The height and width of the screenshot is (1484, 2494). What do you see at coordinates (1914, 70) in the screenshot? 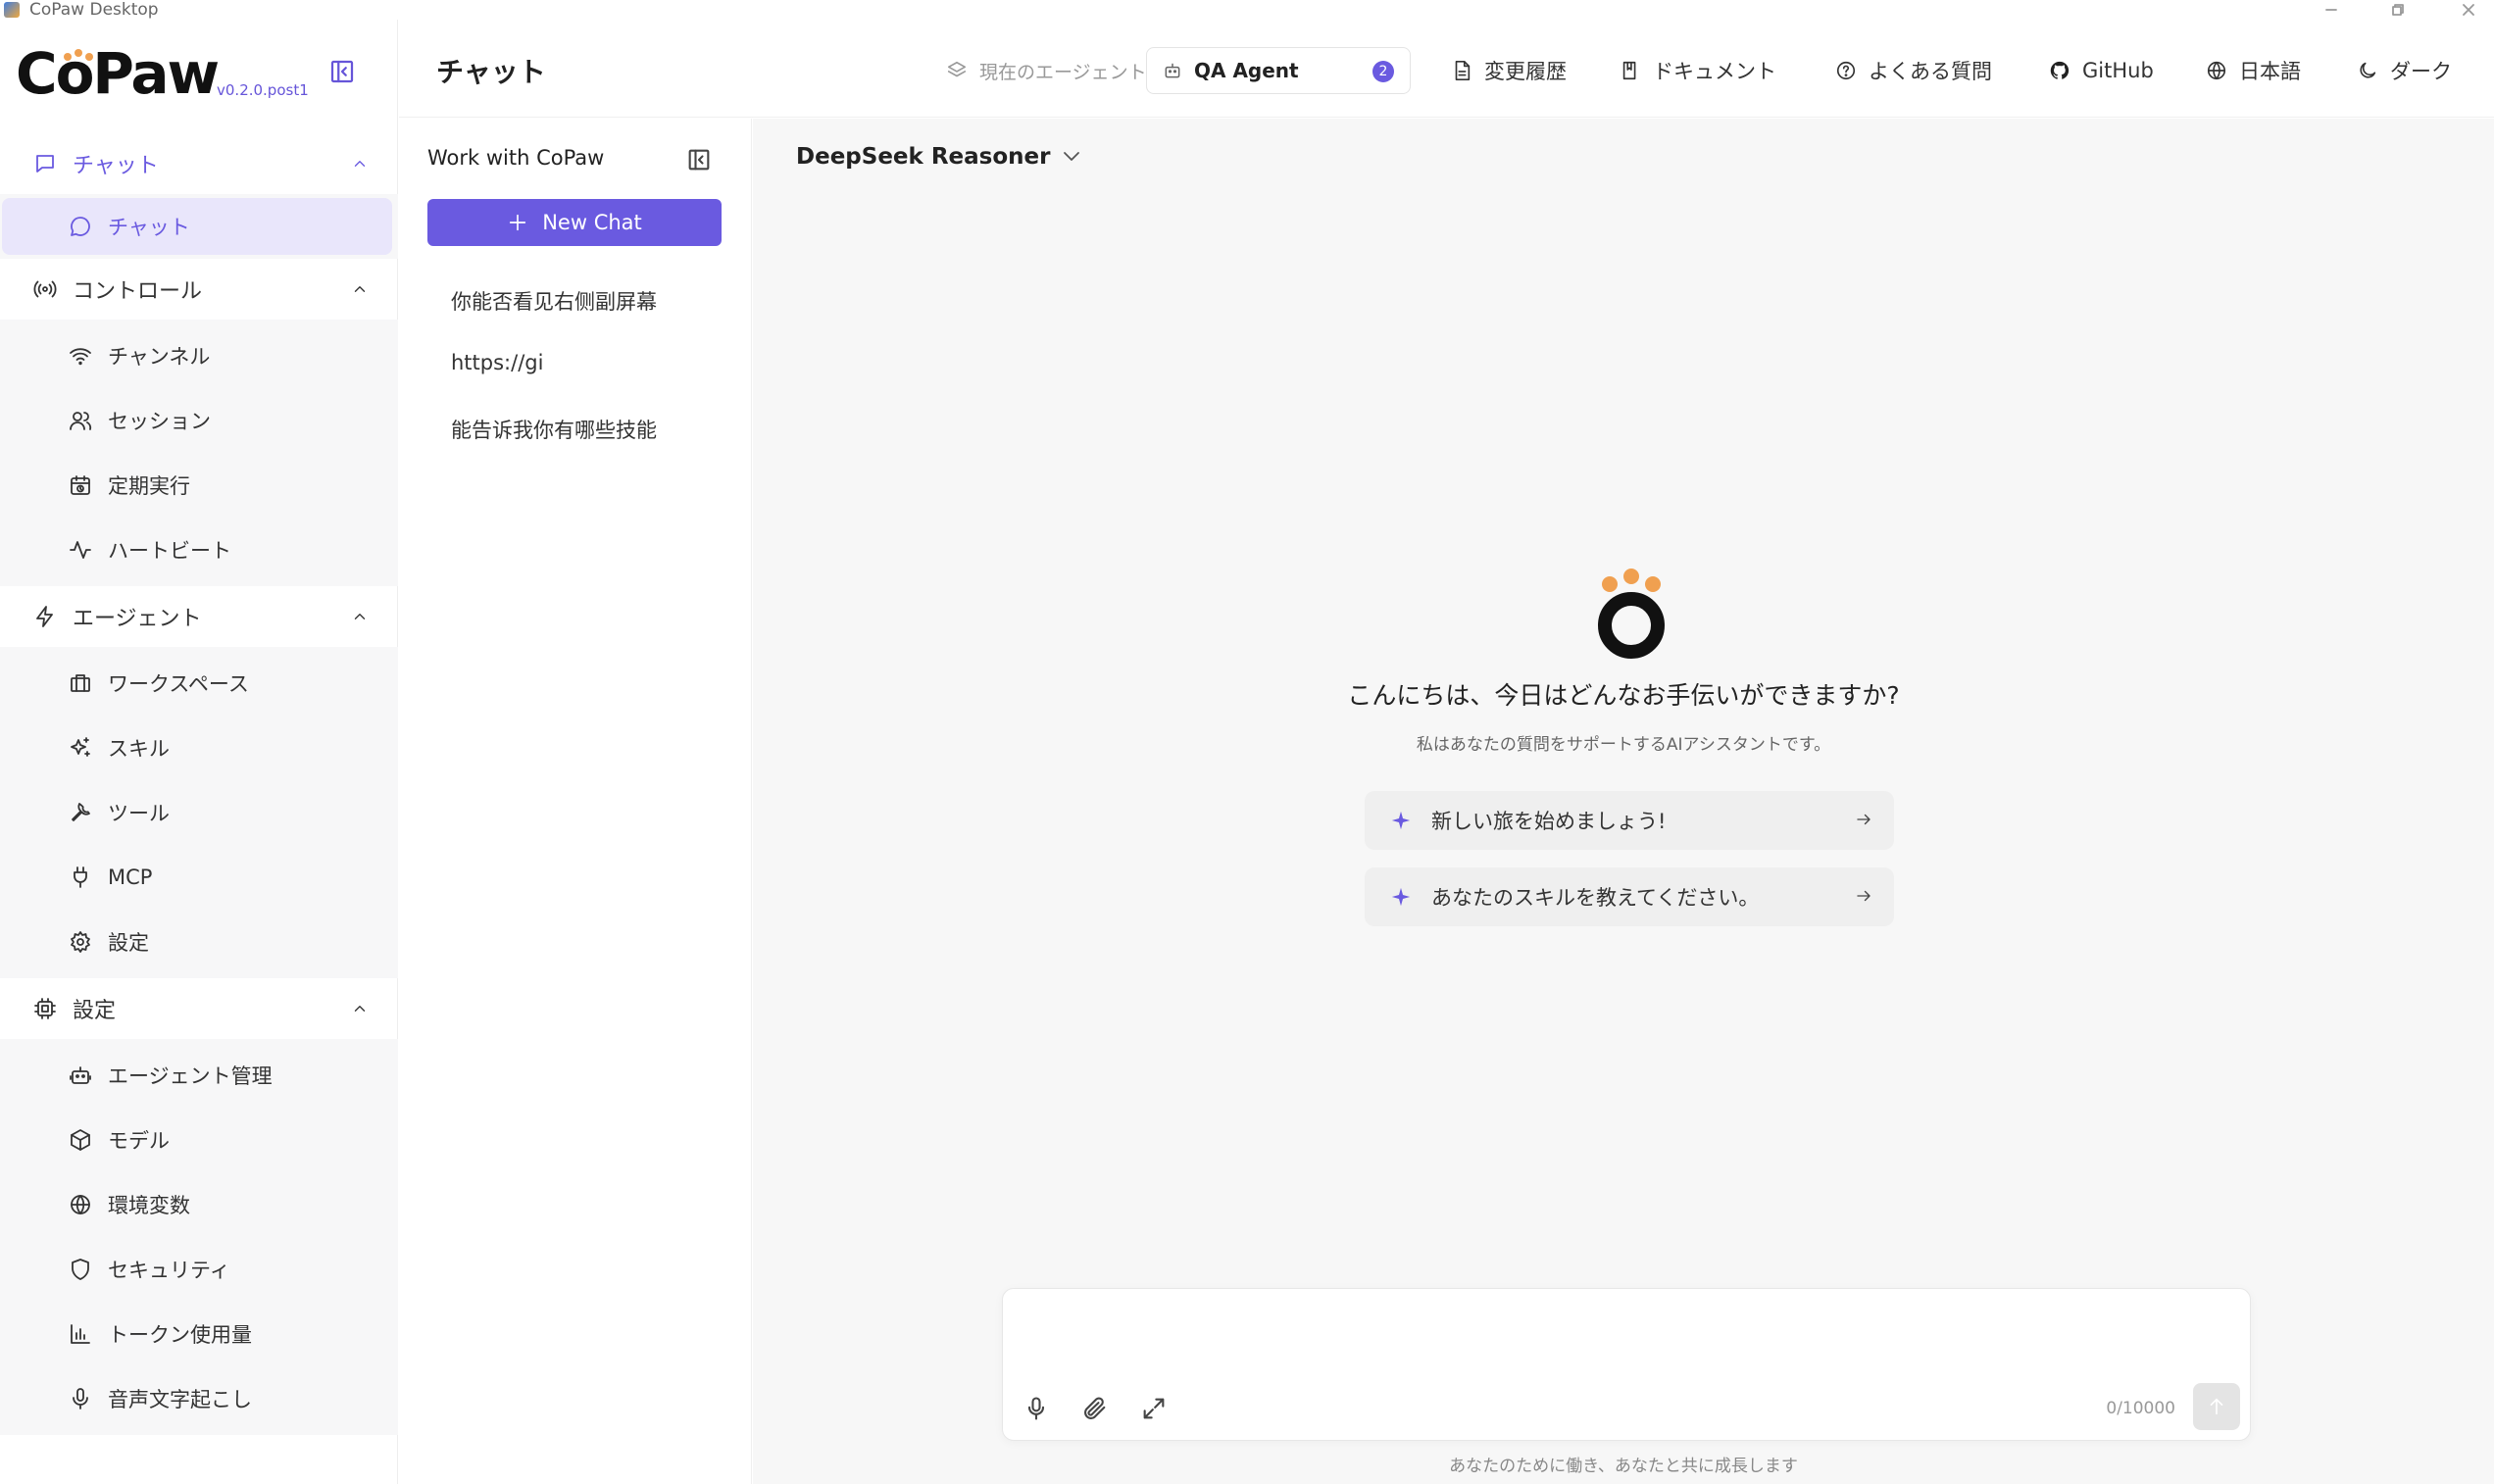
I see `faq-link: よくある質問` at bounding box center [1914, 70].